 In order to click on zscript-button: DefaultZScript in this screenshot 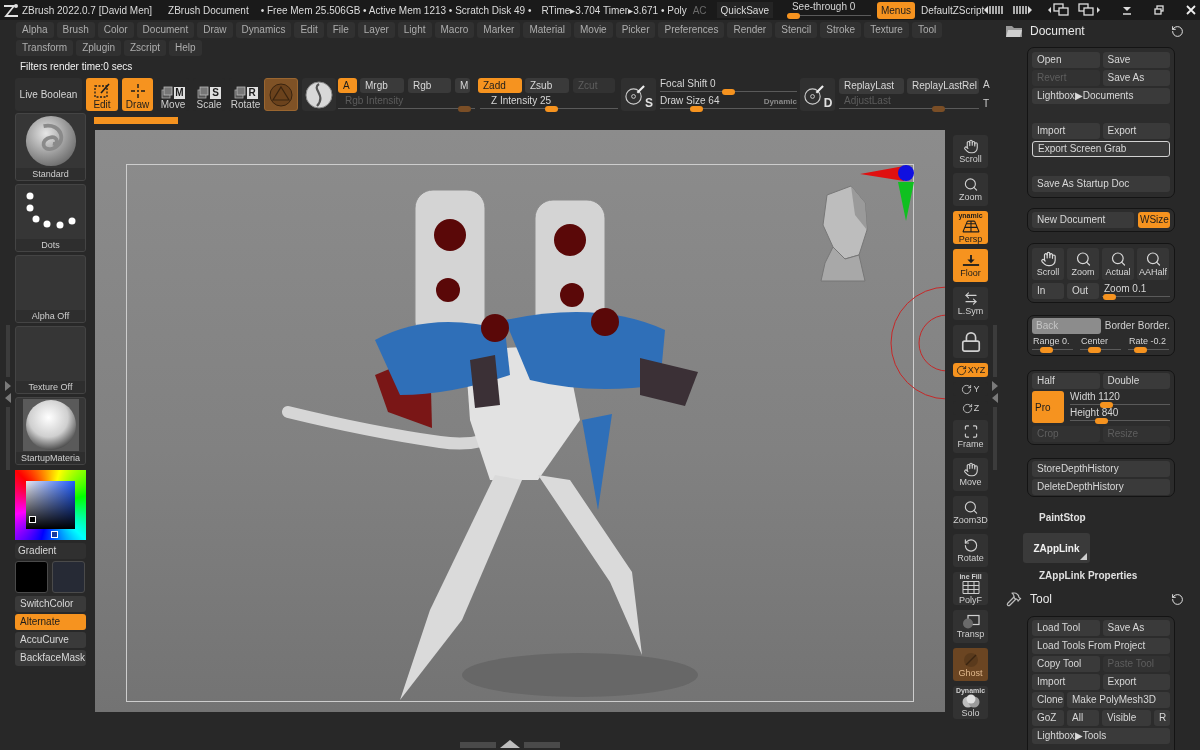, I will do `click(952, 10)`.